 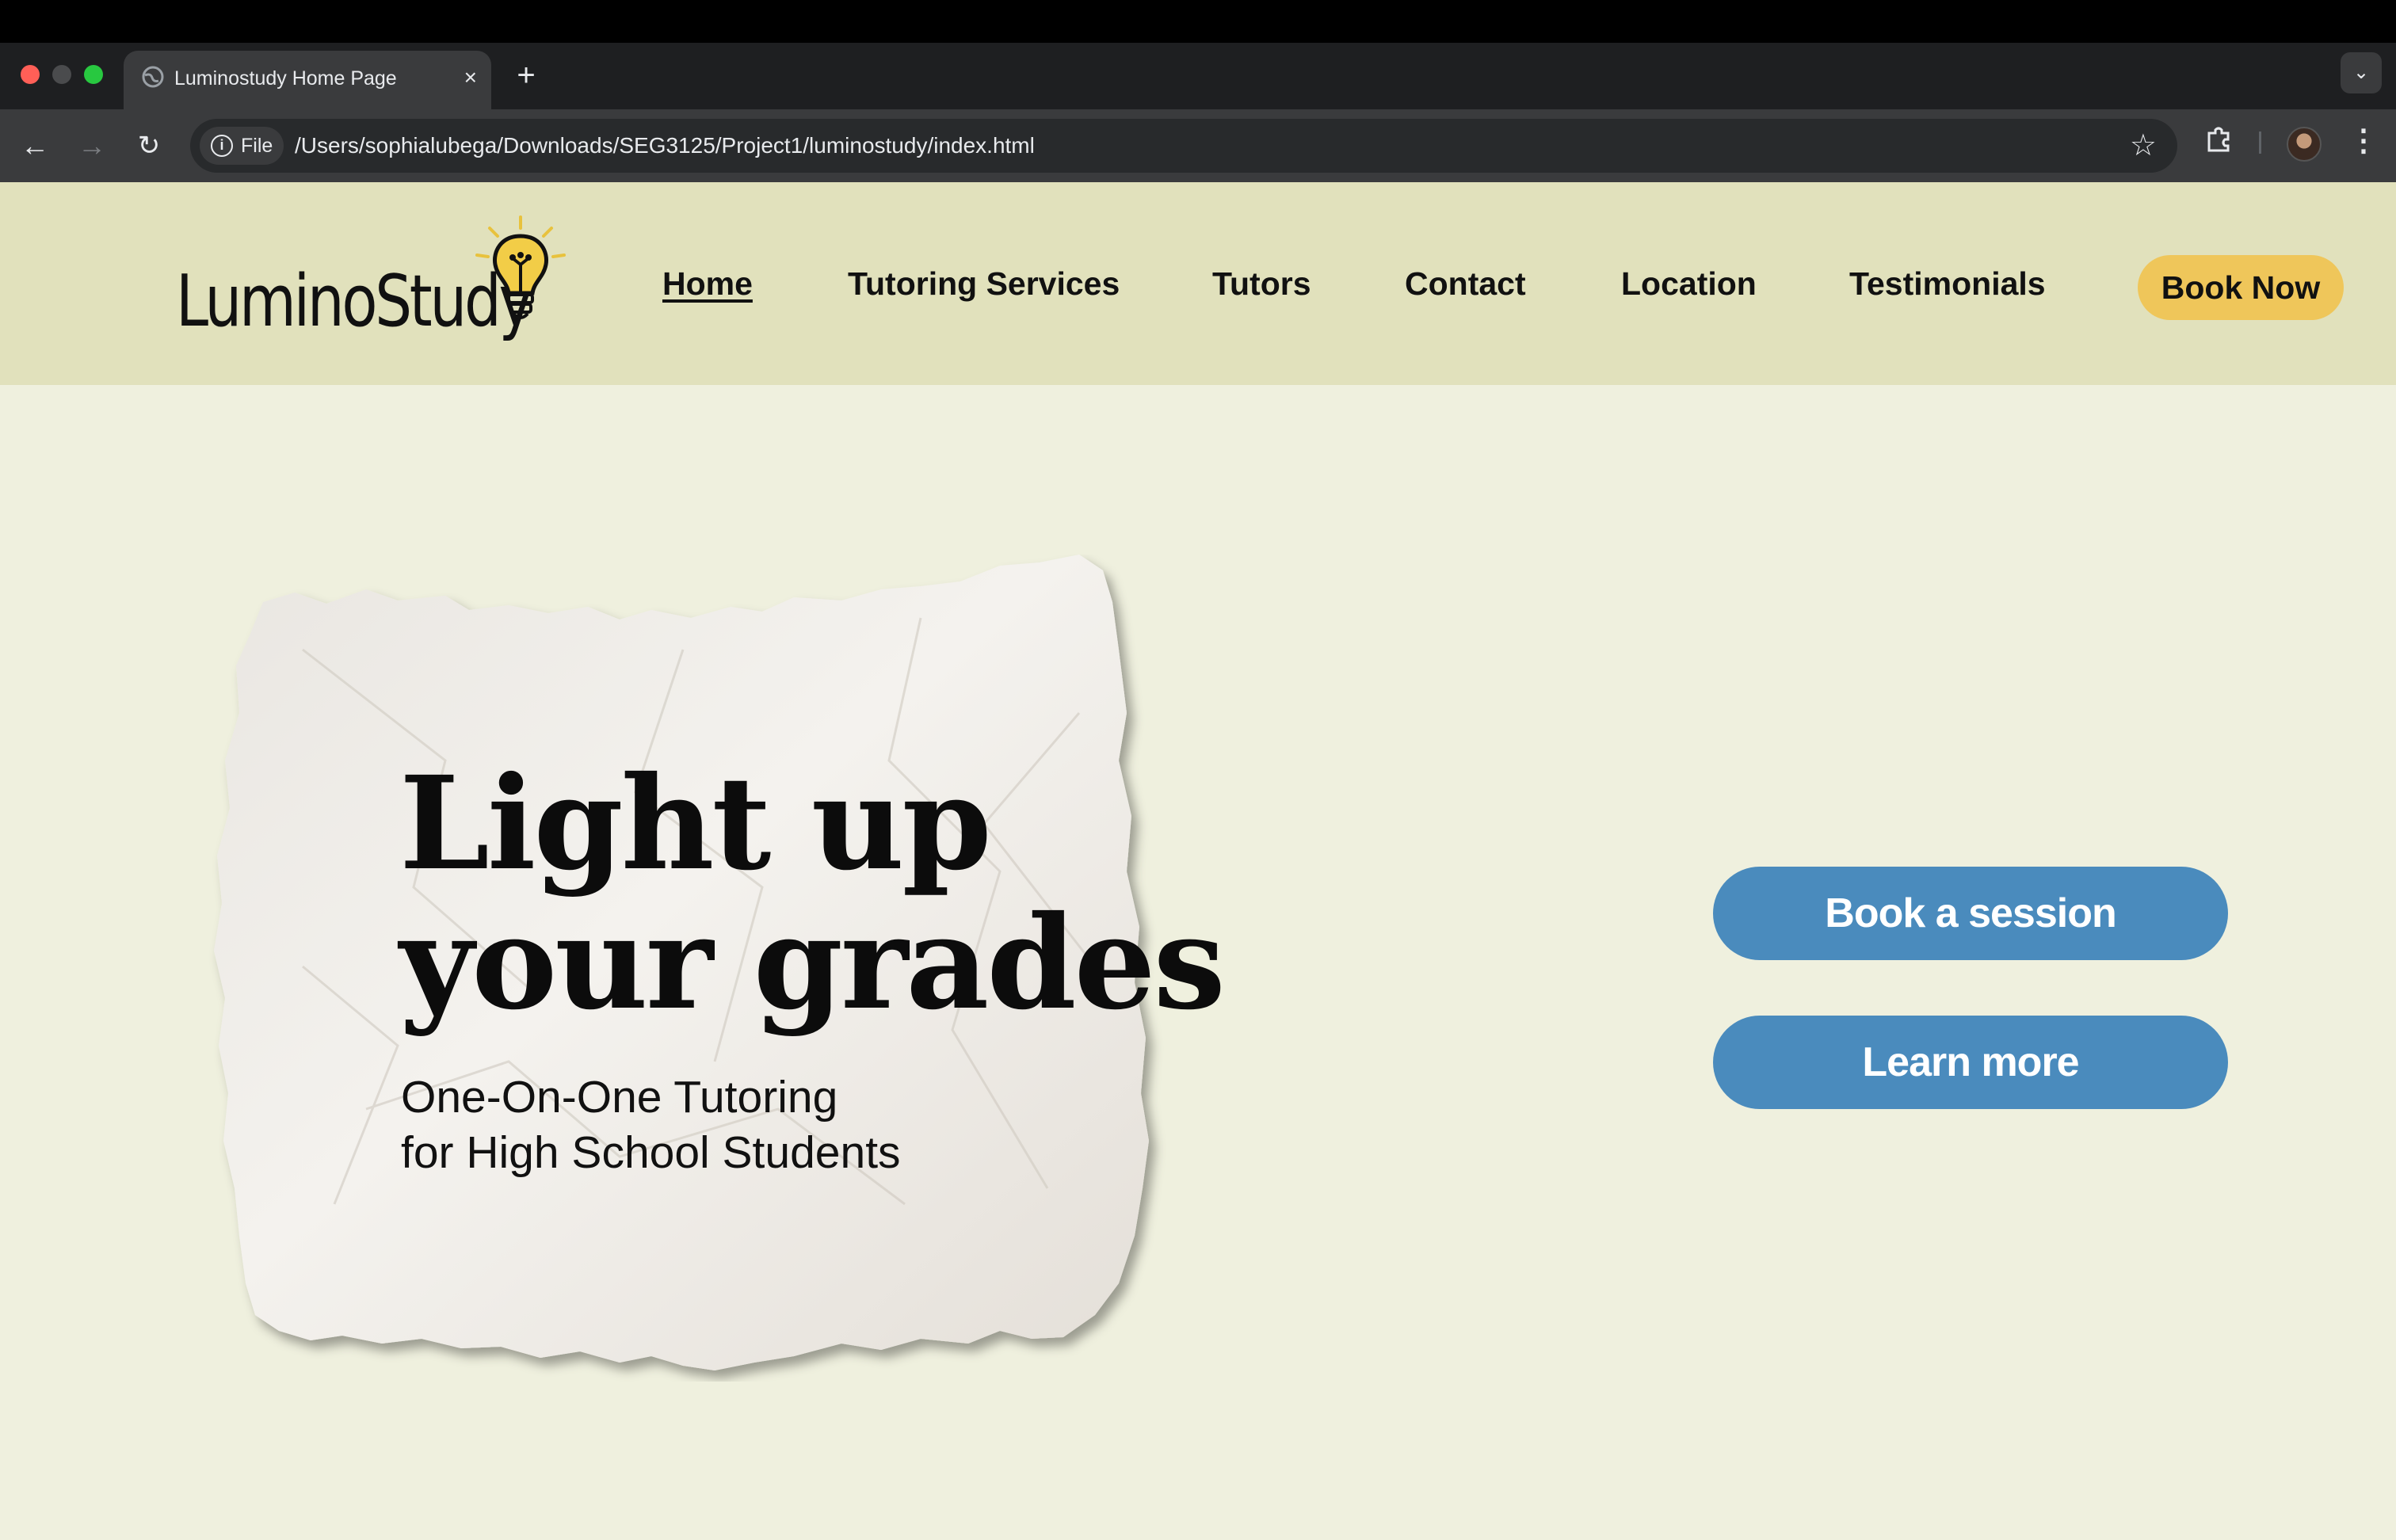 I want to click on nav-link-testimonials: Testimonials, so click(x=1947, y=284).